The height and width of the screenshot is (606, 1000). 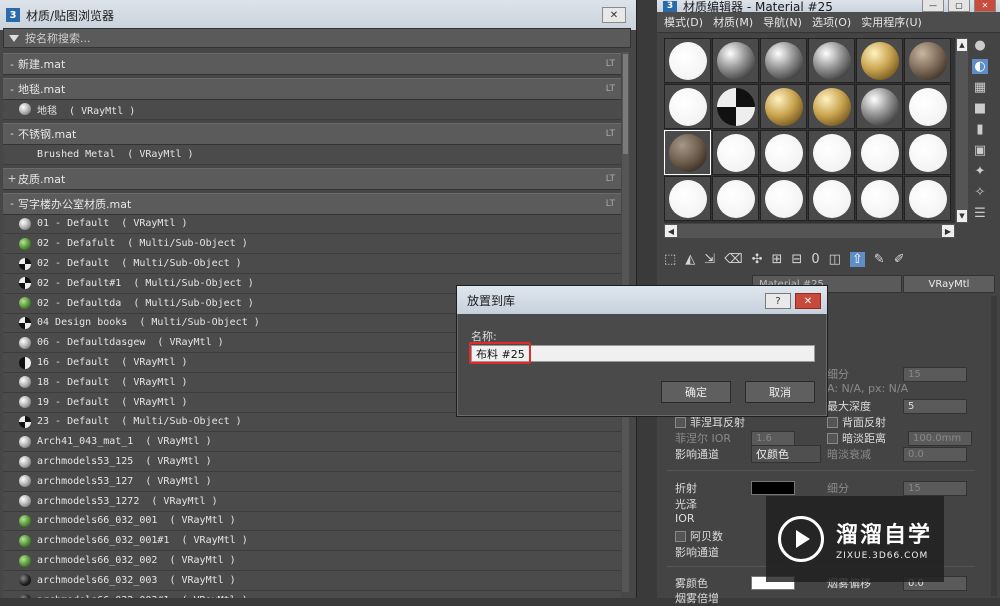 I want to click on library-group-header: - 不锈钢.mat LT, so click(x=312, y=133).